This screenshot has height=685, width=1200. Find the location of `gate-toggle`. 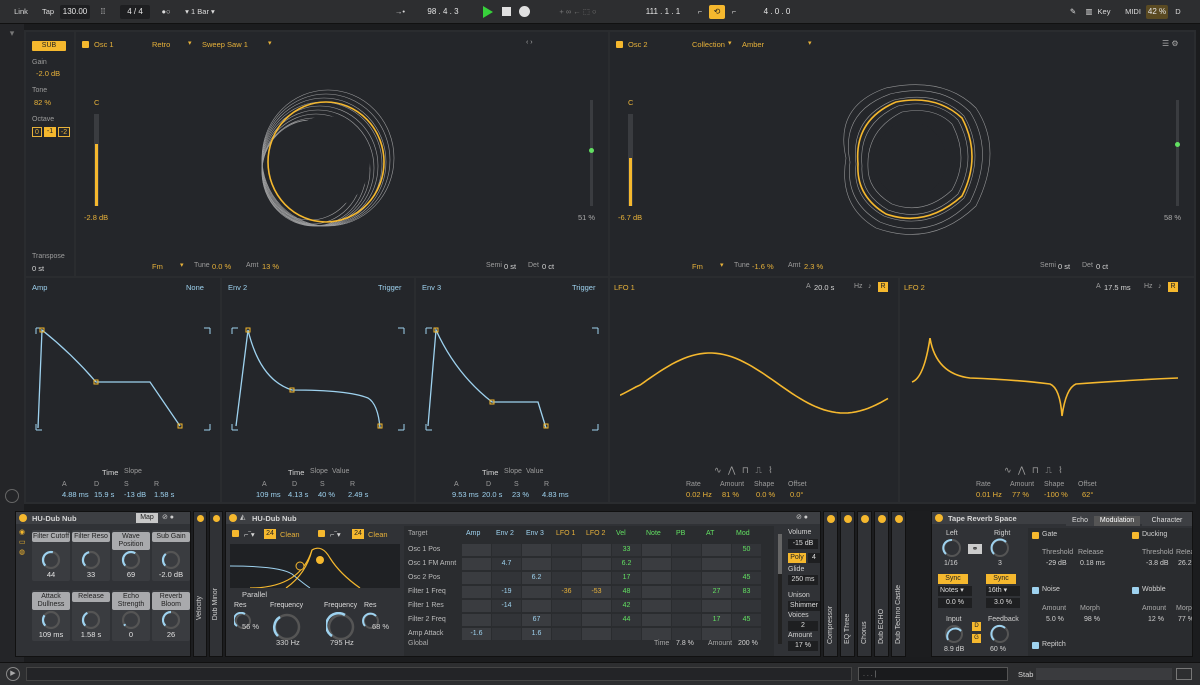

gate-toggle is located at coordinates (1035, 535).